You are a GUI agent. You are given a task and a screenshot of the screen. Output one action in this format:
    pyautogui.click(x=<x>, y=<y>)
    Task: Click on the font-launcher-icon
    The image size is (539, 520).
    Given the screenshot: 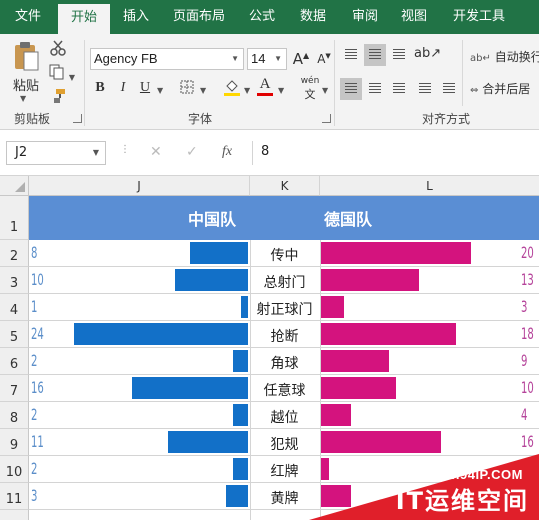 What is the action you would take?
    pyautogui.click(x=326, y=118)
    